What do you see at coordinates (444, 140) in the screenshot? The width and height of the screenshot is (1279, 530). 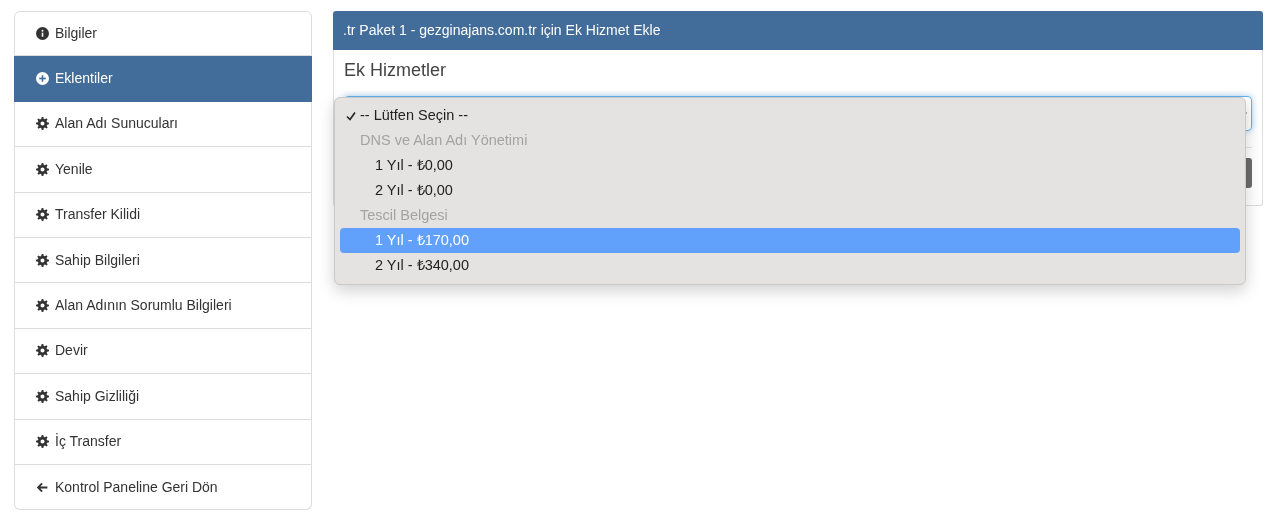 I see `option-group-label: DNS ve Alan Adı Yönetimi` at bounding box center [444, 140].